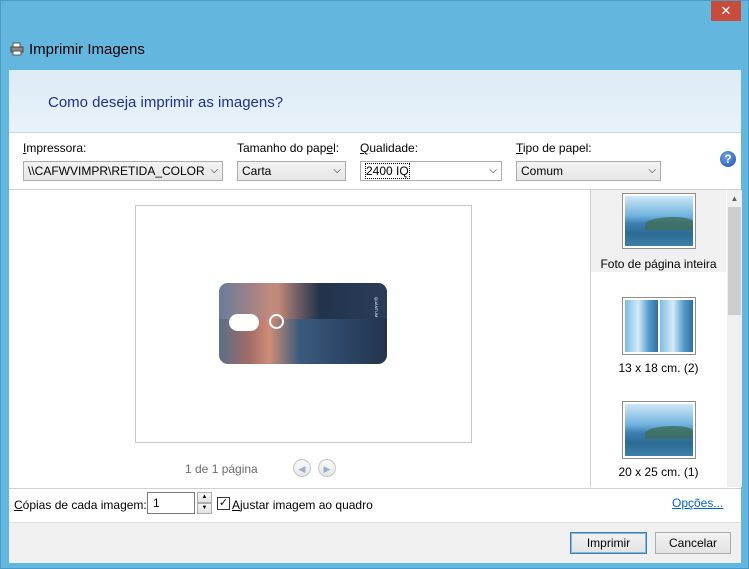  I want to click on close-button: ✕, so click(726, 11).